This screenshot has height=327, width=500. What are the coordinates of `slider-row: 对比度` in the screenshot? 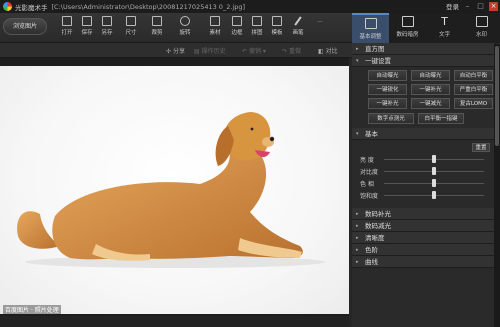 It's located at (424, 171).